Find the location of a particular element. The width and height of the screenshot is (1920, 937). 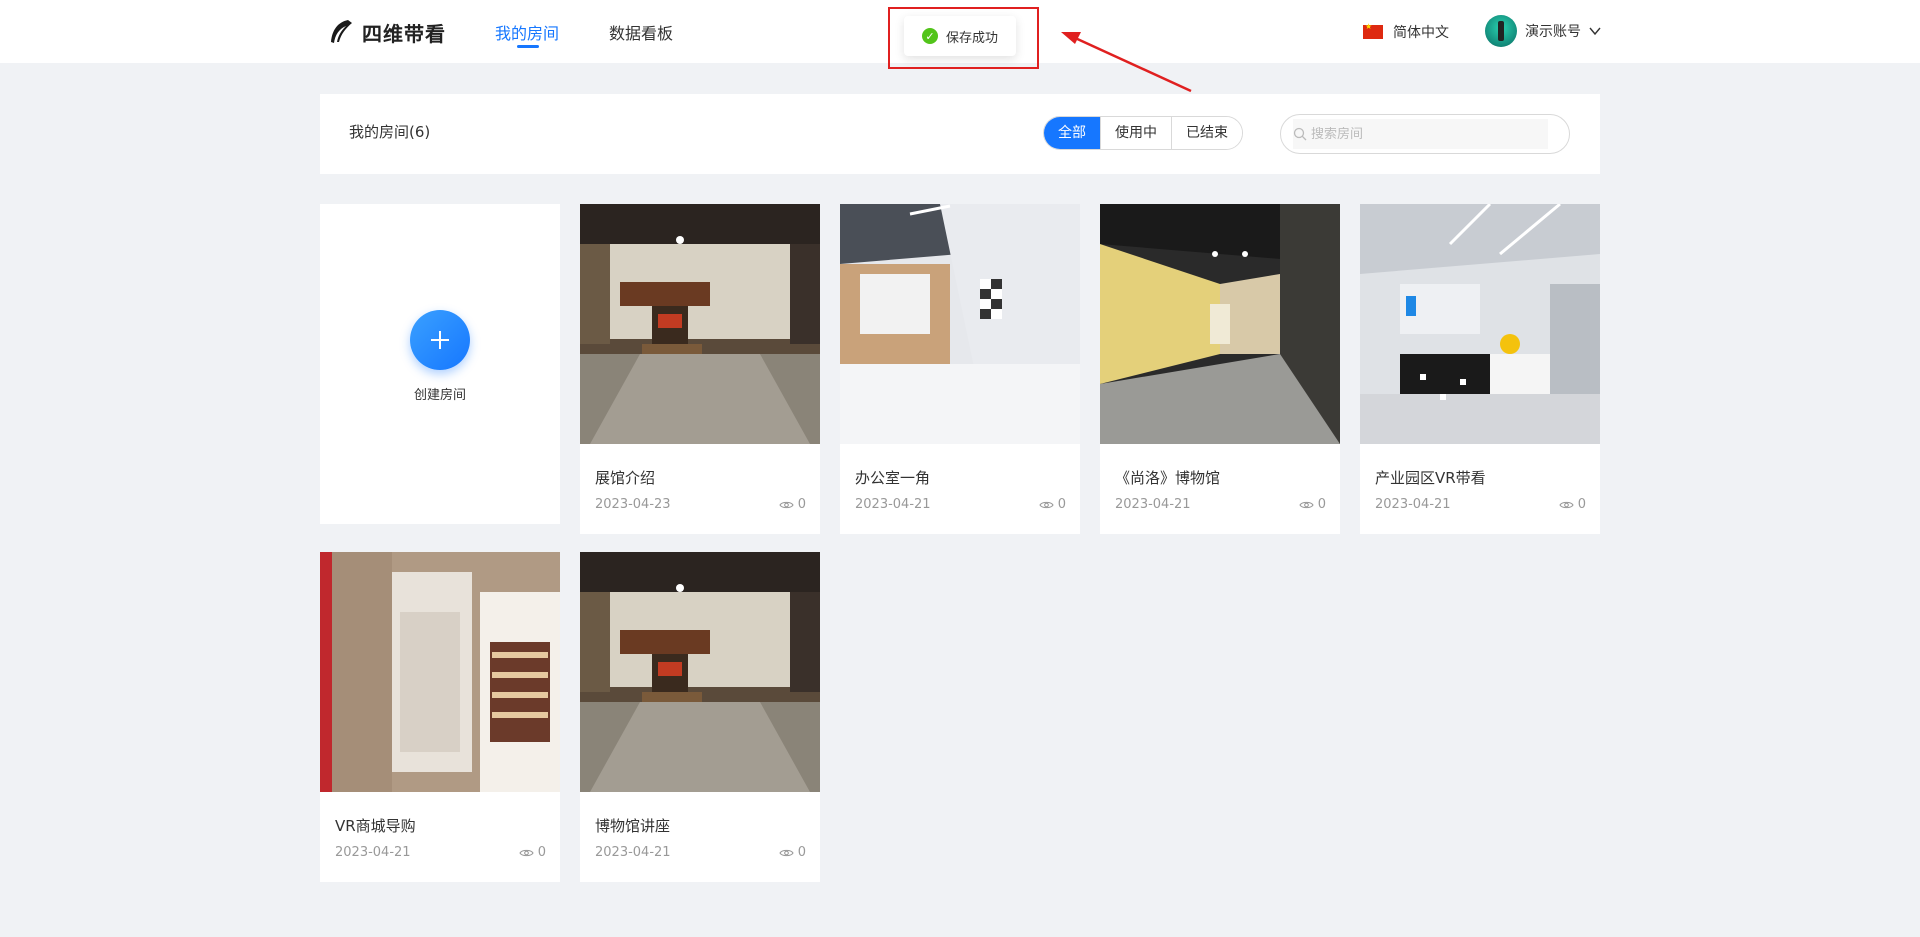

rooms-toolbar: 我的房间(6) 全部 使用中 已结束 is located at coordinates (960, 134).